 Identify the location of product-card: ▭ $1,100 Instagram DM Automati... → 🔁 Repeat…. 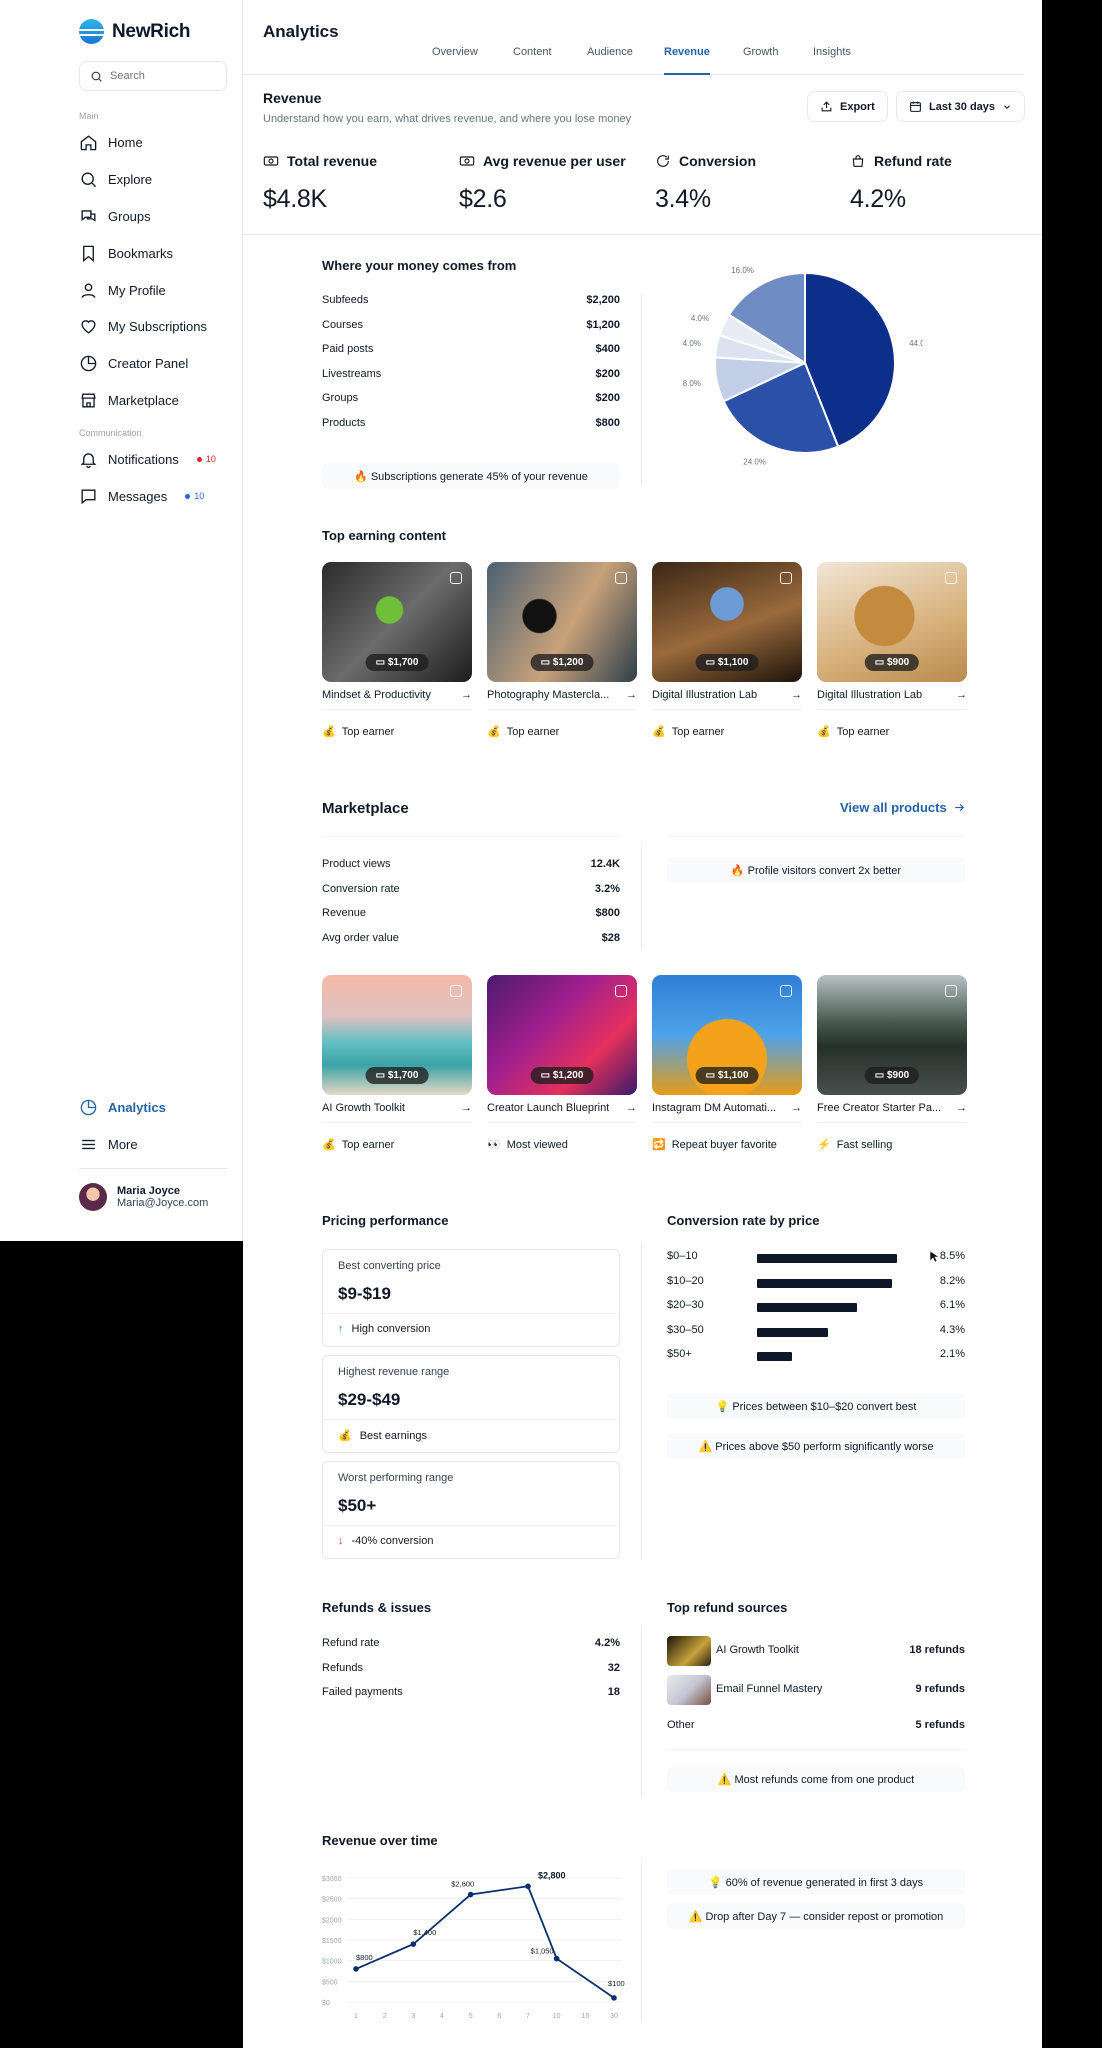
(727, 1063).